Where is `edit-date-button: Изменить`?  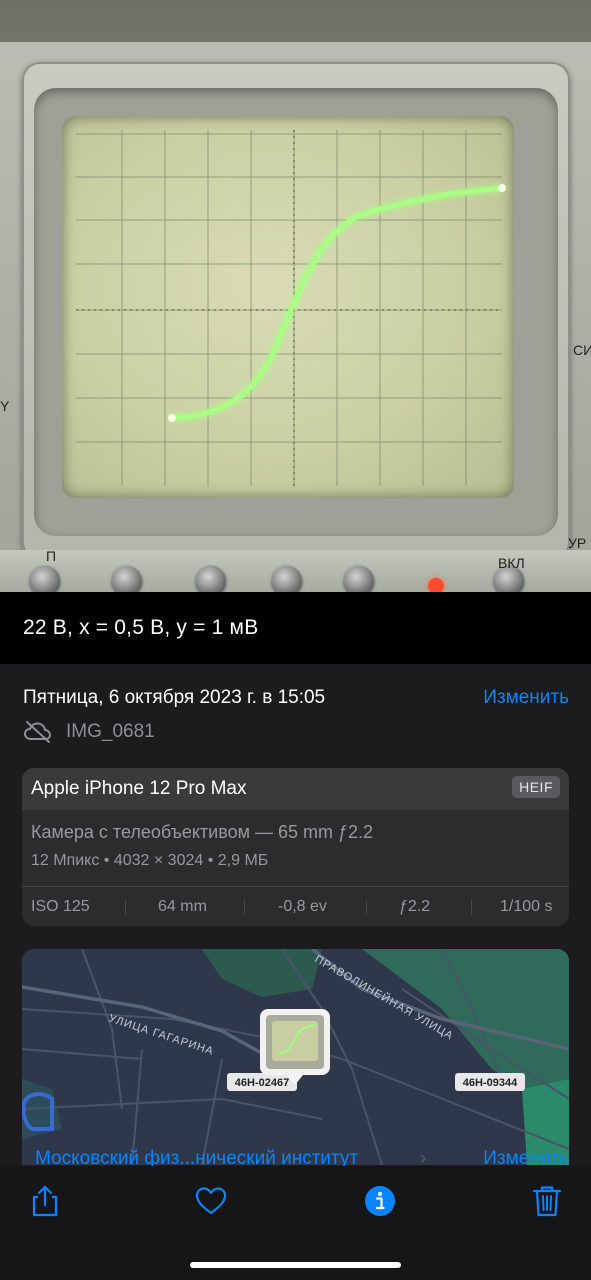
edit-date-button: Изменить is located at coordinates (526, 698).